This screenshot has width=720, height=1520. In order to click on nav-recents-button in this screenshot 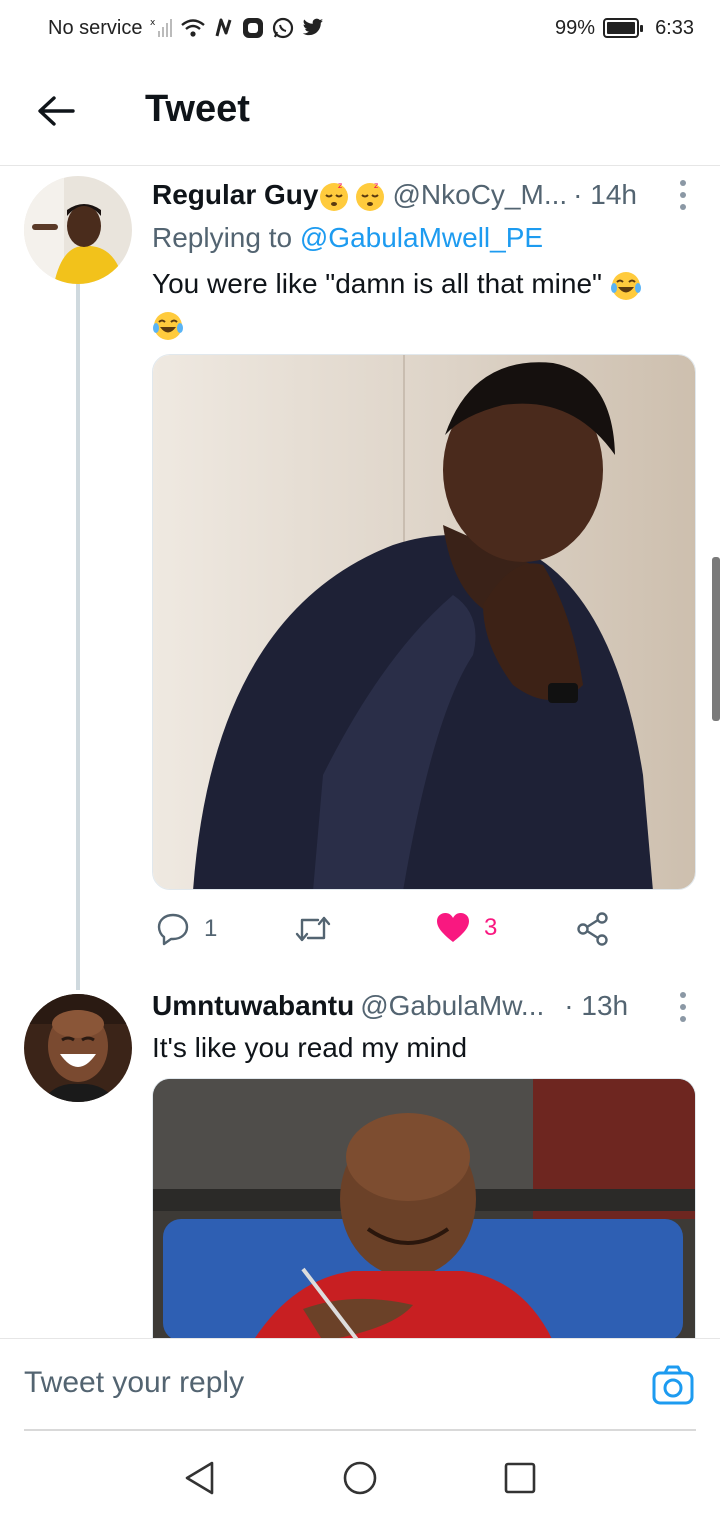, I will do `click(520, 1478)`.